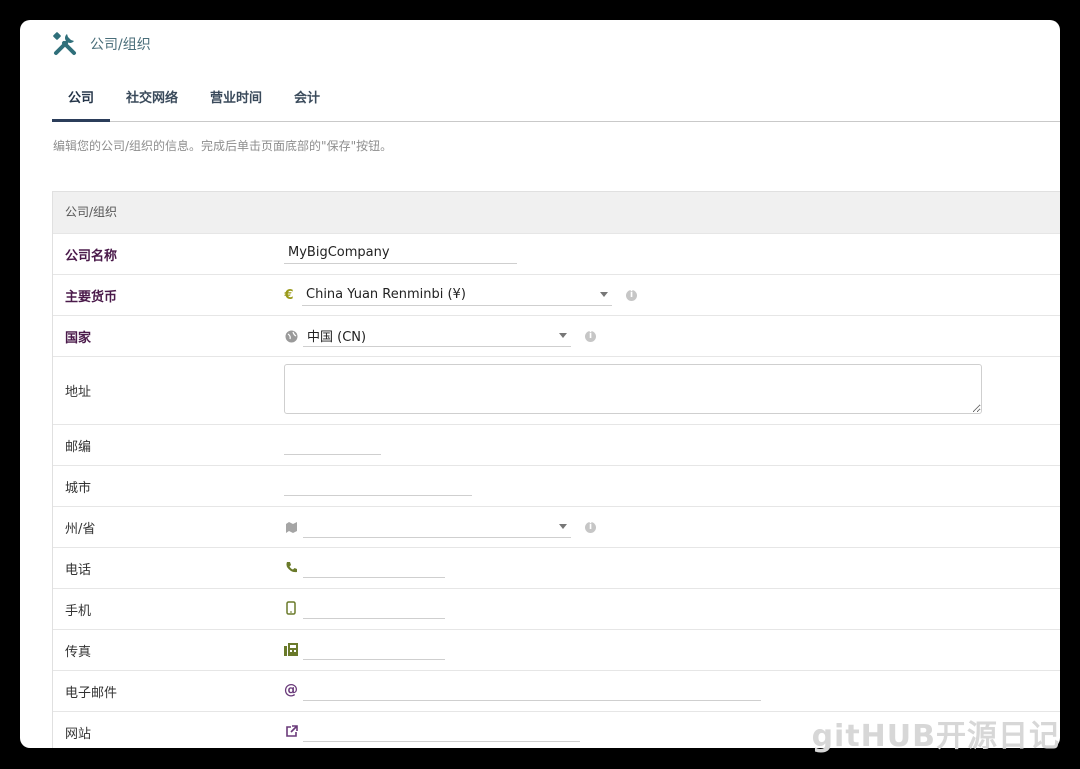 This screenshot has height=769, width=1080. Describe the element at coordinates (291, 731) in the screenshot. I see `external-link-icon` at that location.